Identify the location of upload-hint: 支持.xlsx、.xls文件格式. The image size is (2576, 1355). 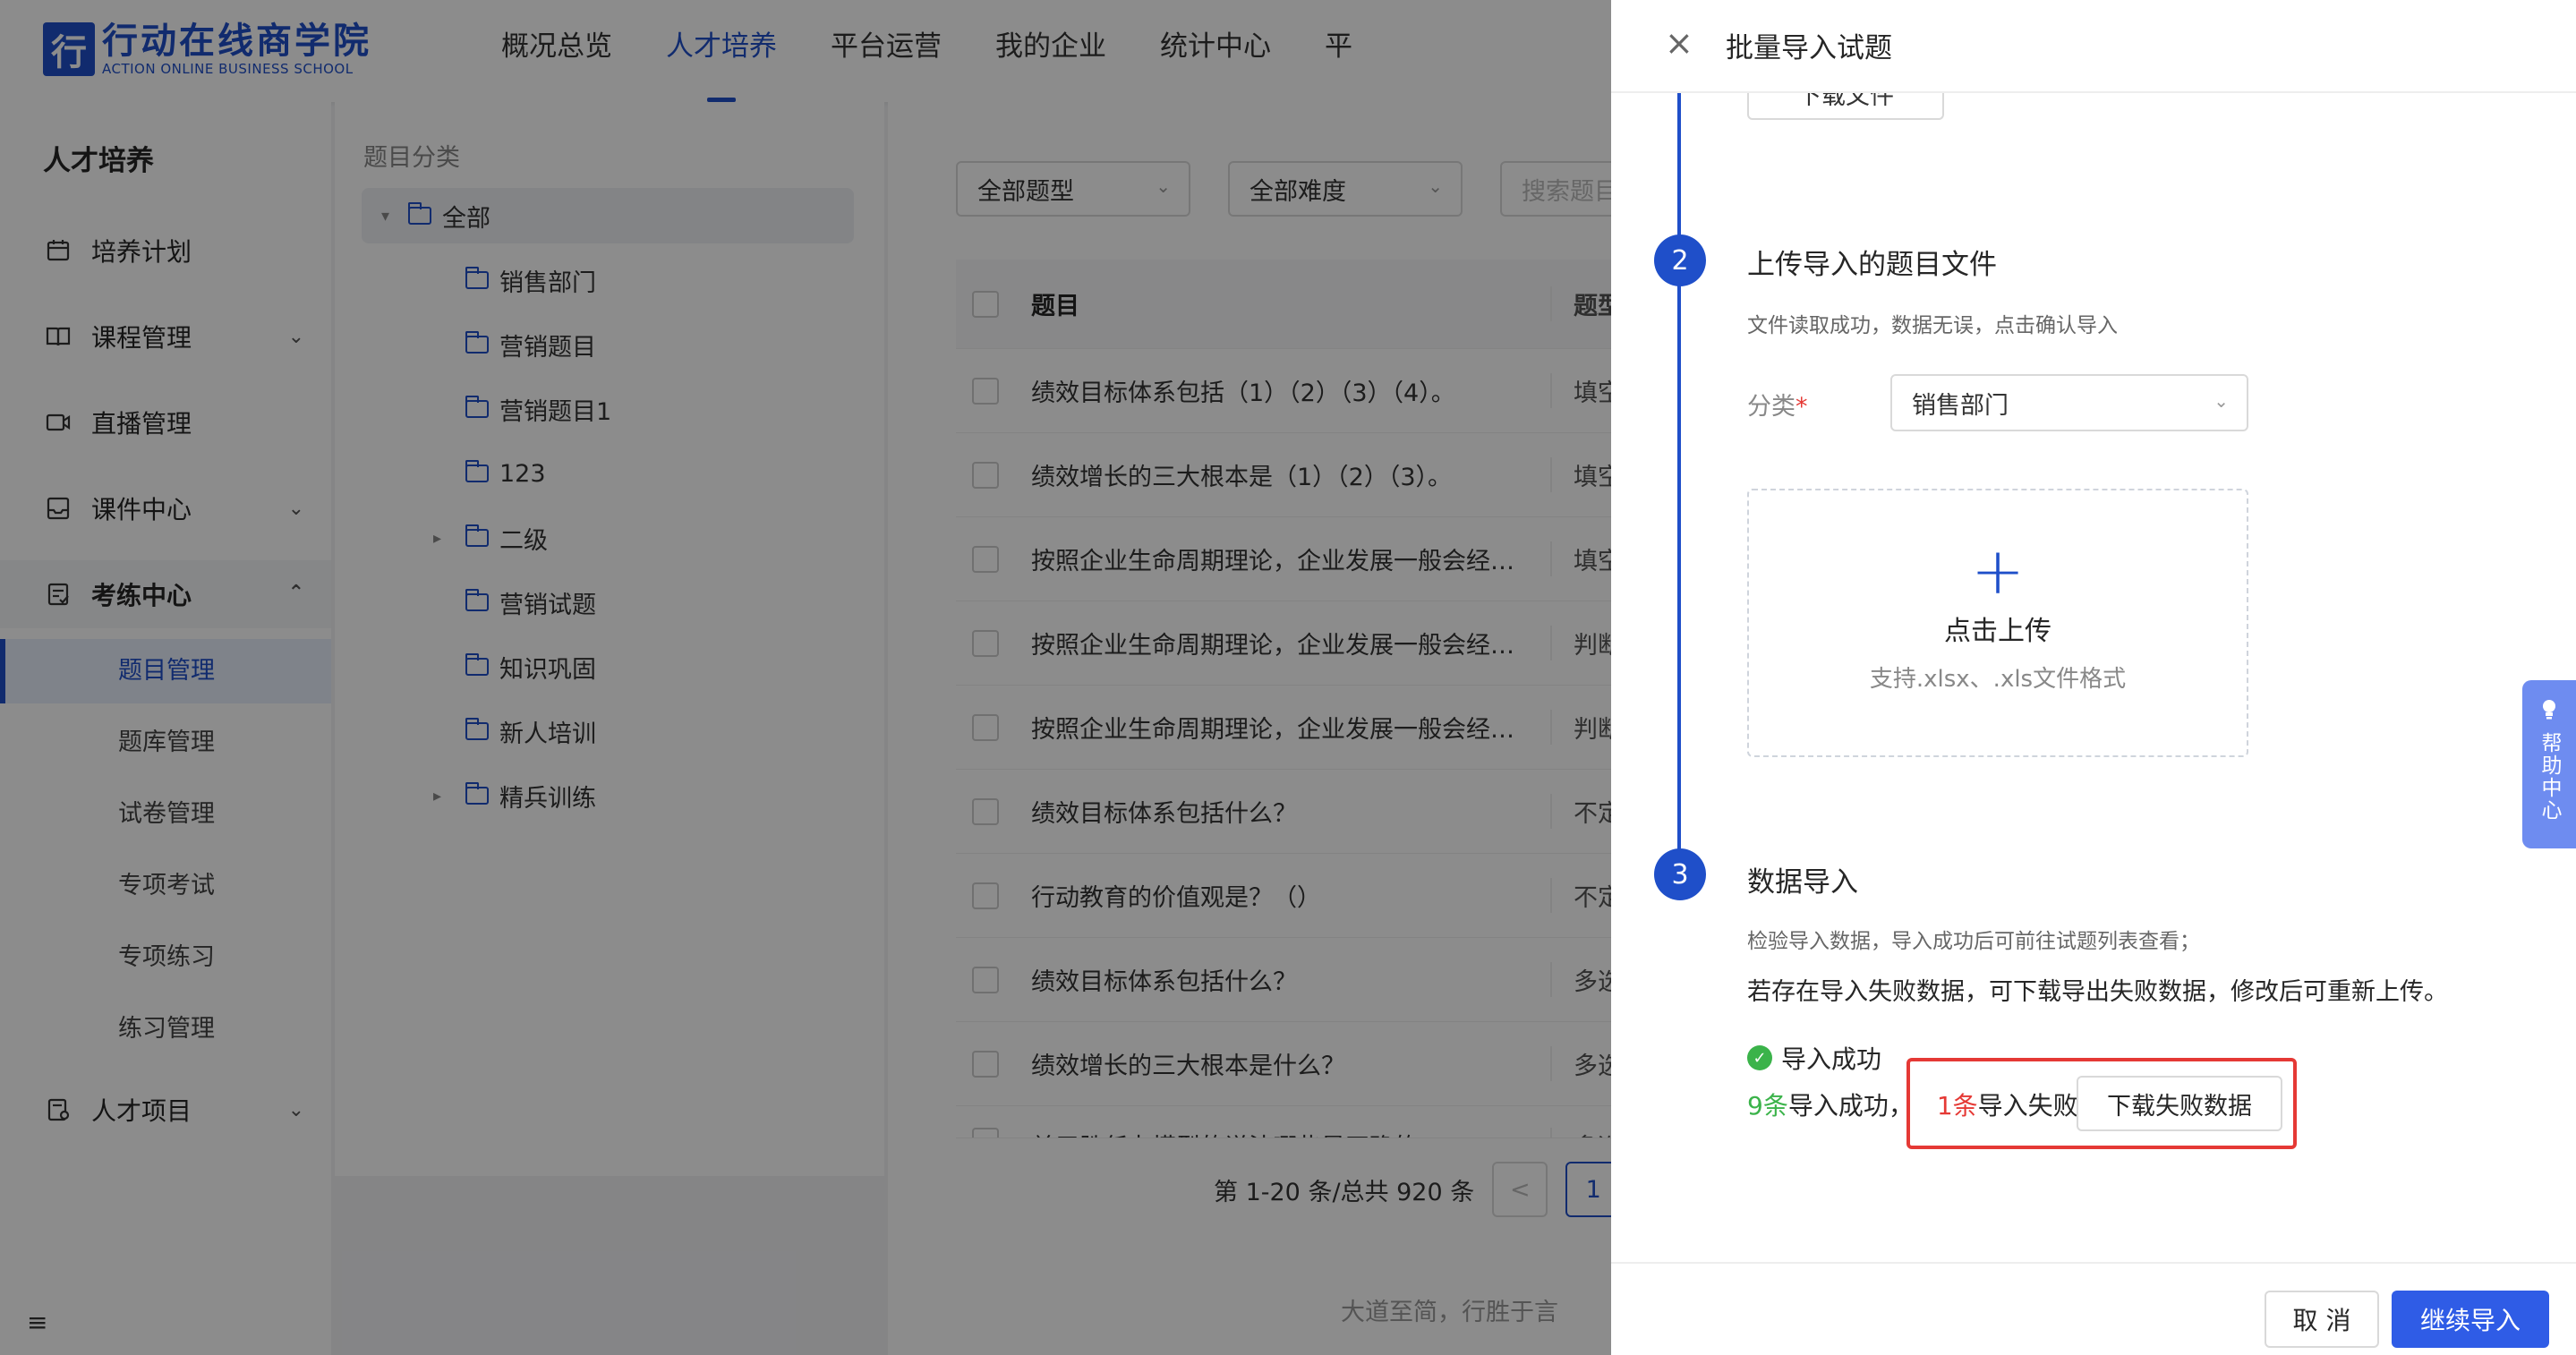
(1998, 679).